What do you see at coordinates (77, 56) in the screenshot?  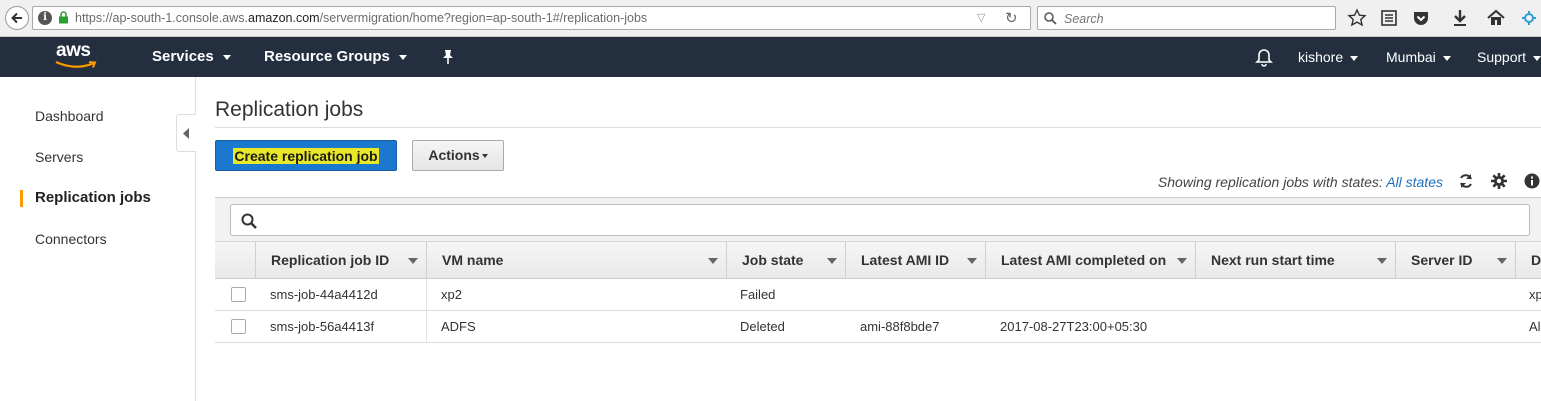 I see `aws-logo: aws` at bounding box center [77, 56].